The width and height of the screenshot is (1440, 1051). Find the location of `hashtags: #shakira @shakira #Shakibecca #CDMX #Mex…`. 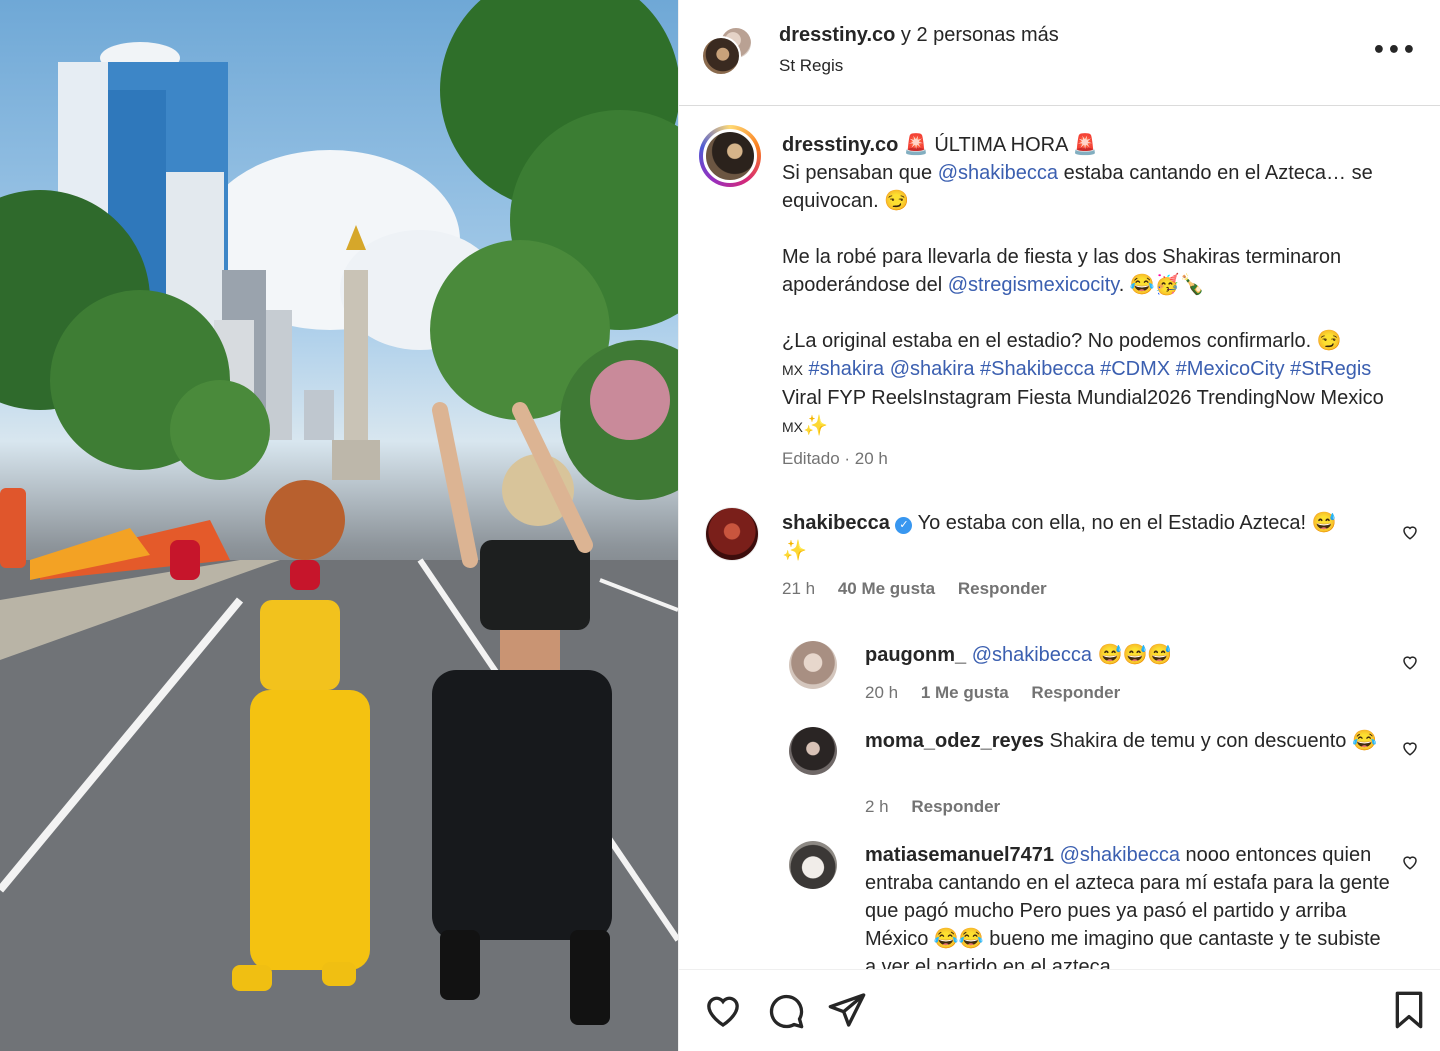

hashtags: #shakira @shakira #Shakibecca #CDMX #Mex… is located at coordinates (1087, 369).